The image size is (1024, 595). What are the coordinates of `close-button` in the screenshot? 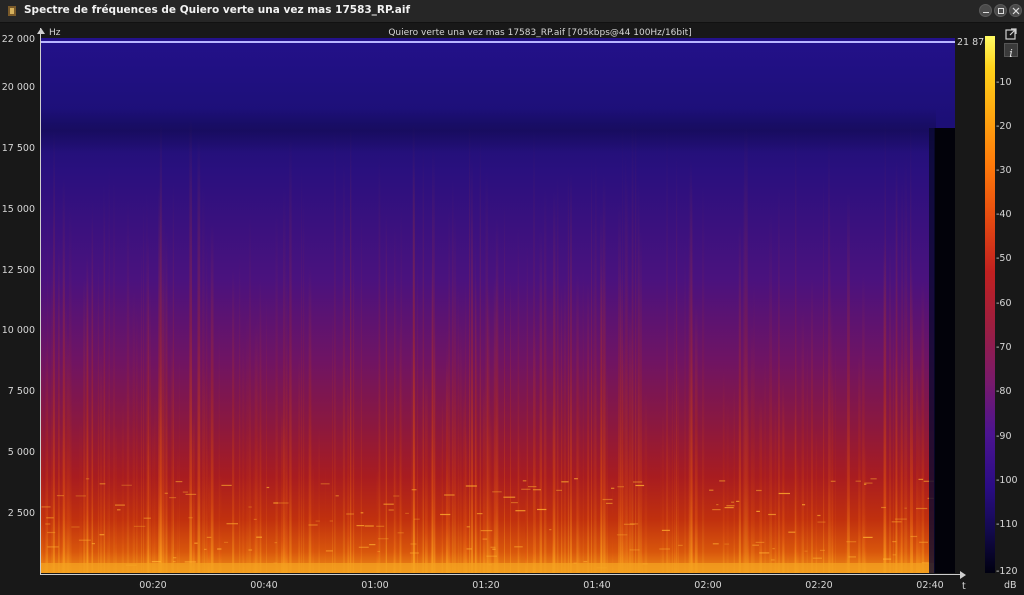 It's located at (1015, 10).